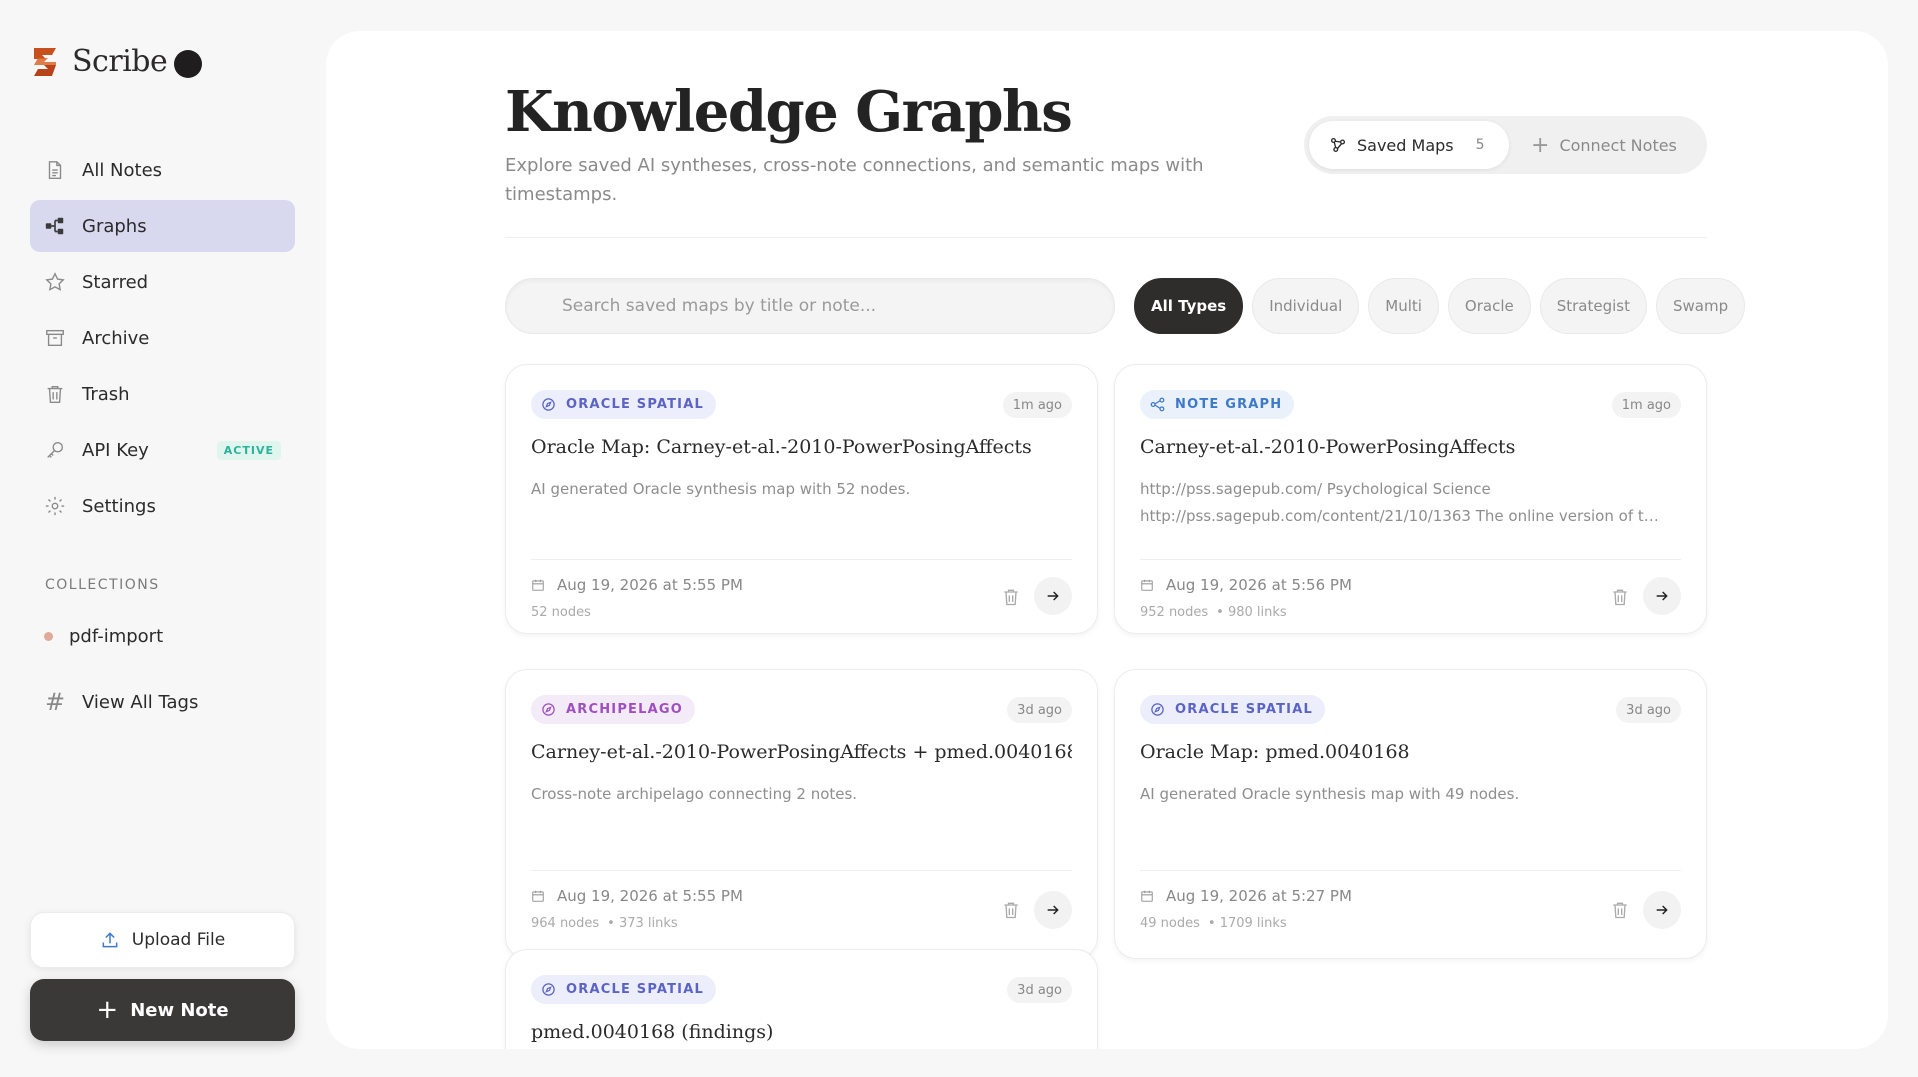  I want to click on new-note-button: + New Note, so click(162, 1010).